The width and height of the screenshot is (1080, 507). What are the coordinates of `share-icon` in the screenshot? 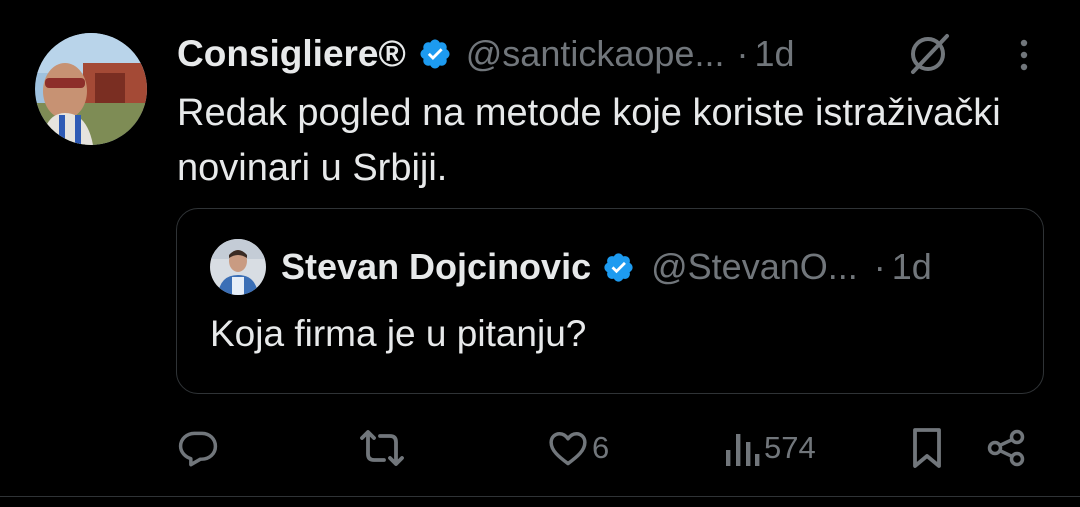 It's located at (1006, 448).